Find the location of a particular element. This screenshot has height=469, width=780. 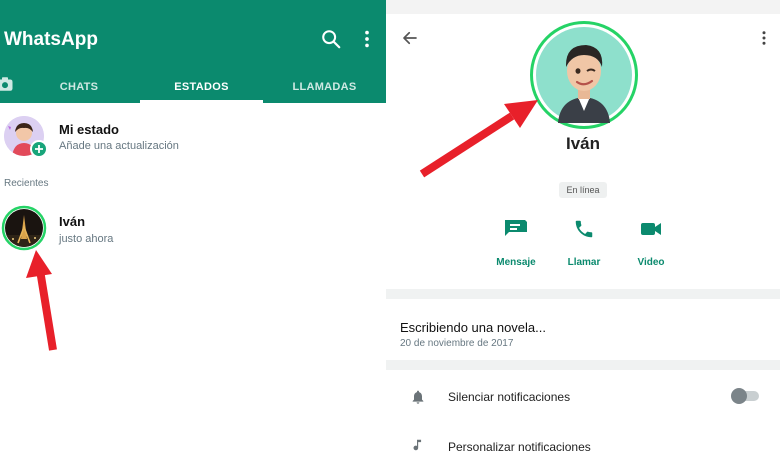

contact-status-thumbnail is located at coordinates (24, 228).